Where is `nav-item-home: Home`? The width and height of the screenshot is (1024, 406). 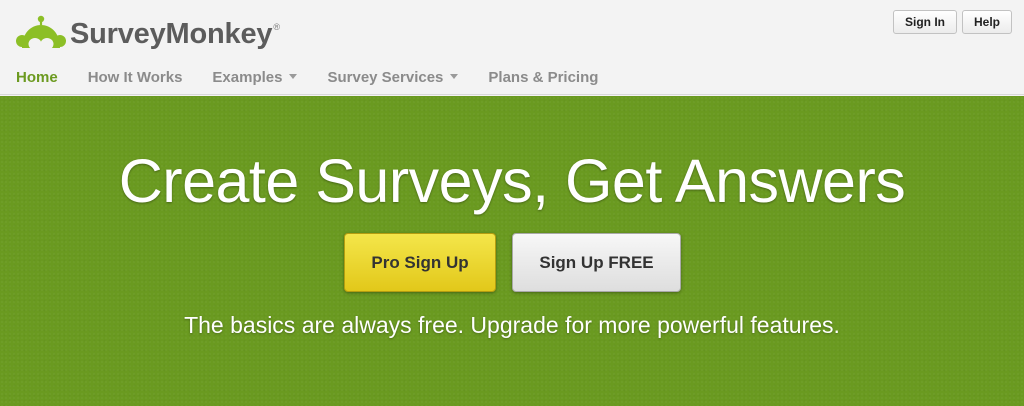 nav-item-home: Home is located at coordinates (37, 77).